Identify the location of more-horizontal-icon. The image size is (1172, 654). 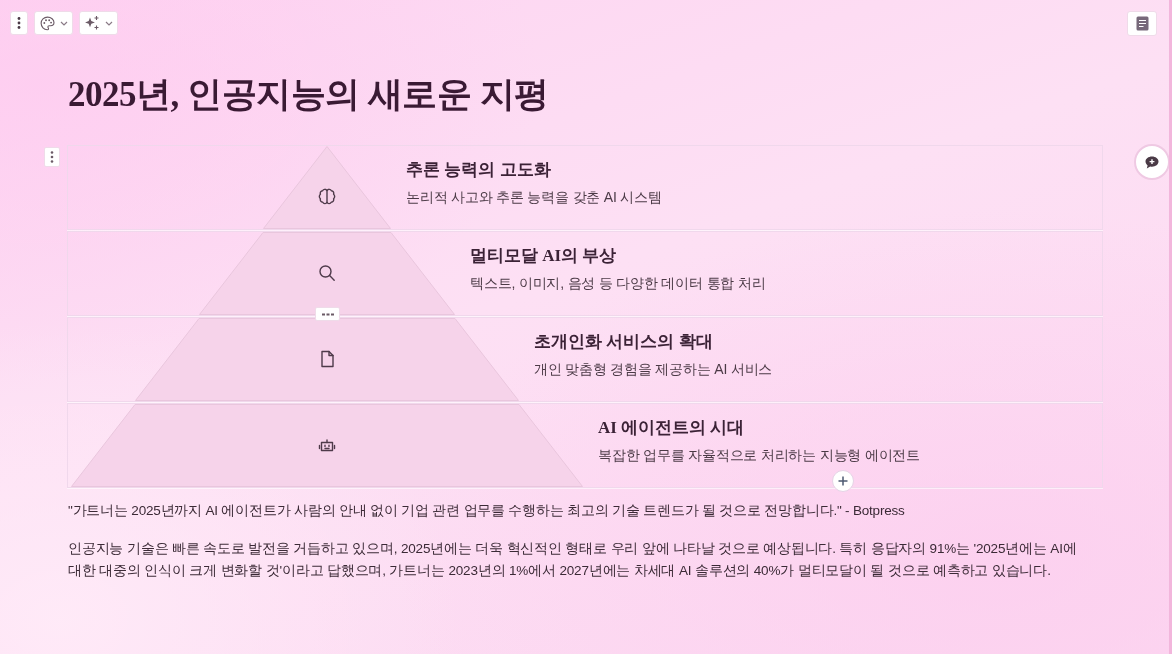
(327, 314).